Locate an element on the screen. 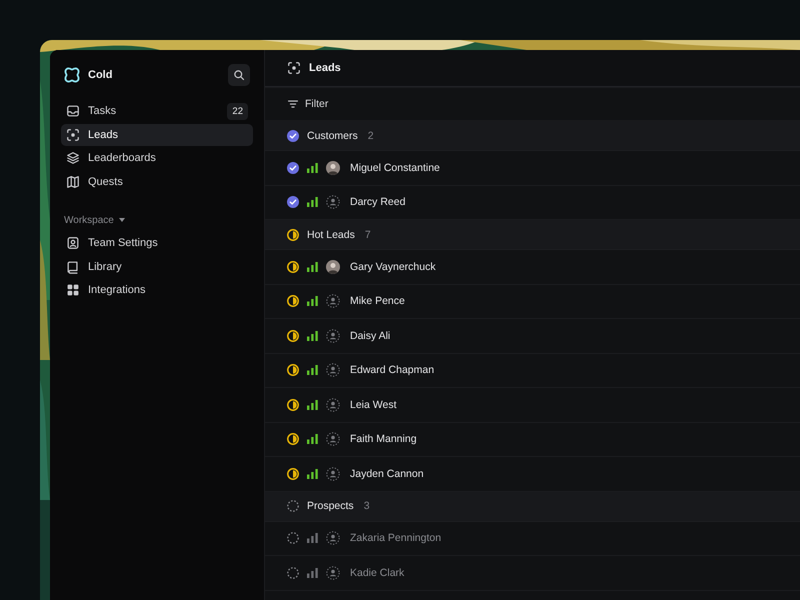 The height and width of the screenshot is (600, 800). map-icon is located at coordinates (73, 181).